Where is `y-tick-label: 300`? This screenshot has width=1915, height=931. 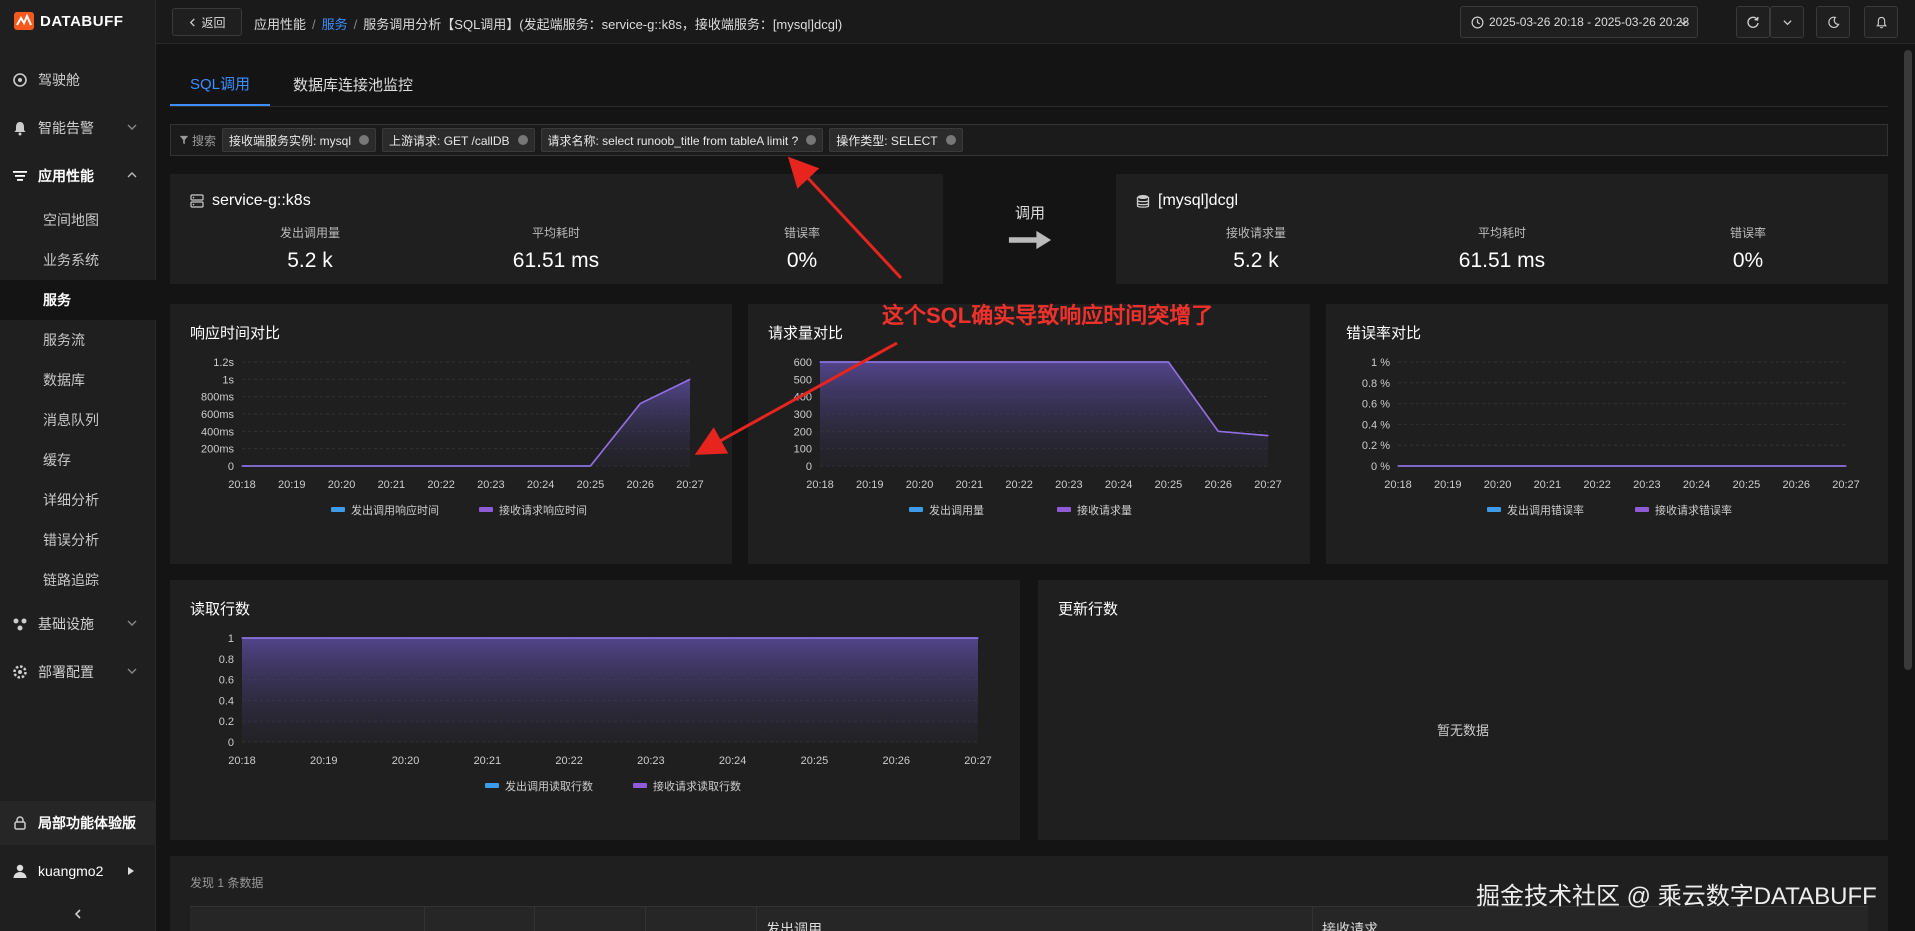 y-tick-label: 300 is located at coordinates (803, 415).